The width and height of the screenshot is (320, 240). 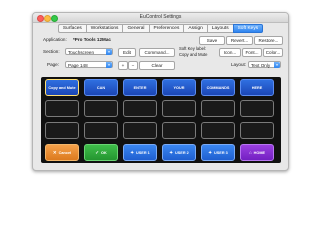 What do you see at coordinates (182, 152) in the screenshot?
I see `user-2-key-label: USER 2` at bounding box center [182, 152].